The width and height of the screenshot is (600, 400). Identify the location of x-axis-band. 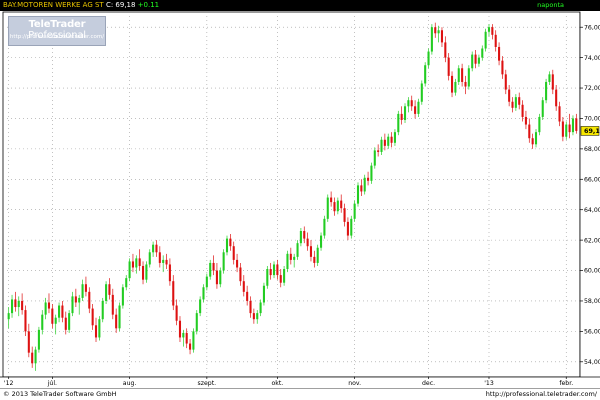
(300, 383).